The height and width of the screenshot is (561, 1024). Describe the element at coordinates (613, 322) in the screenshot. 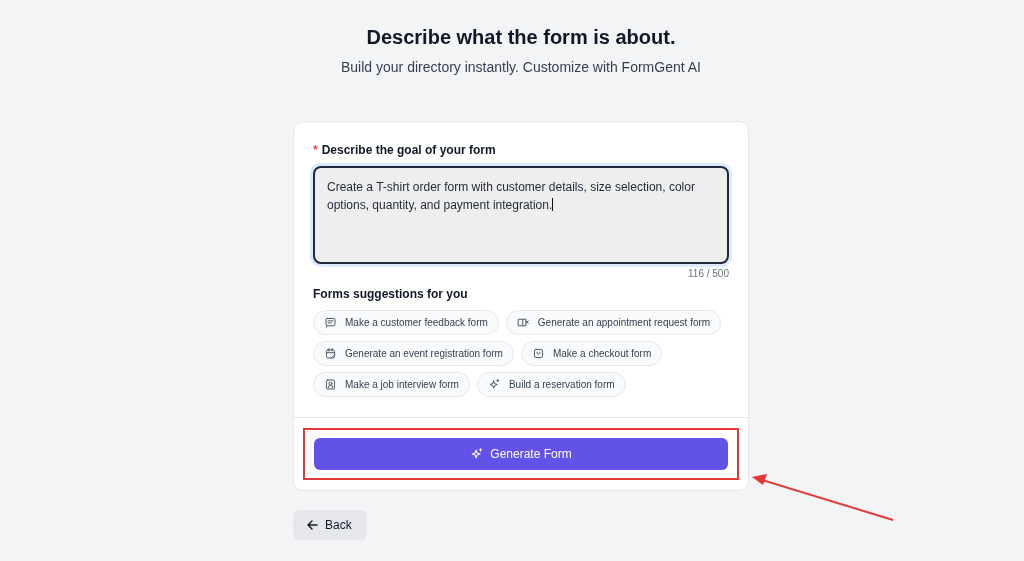

I see `suggestion-chip: Generate an appointment request form` at that location.